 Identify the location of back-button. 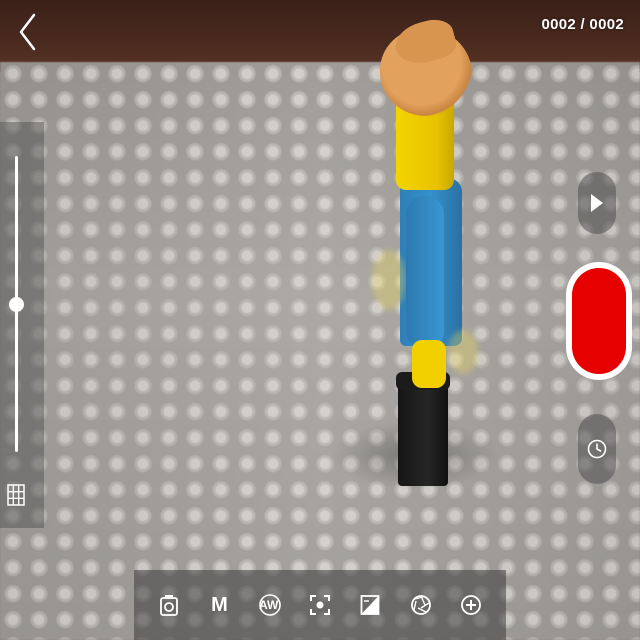
(27, 32).